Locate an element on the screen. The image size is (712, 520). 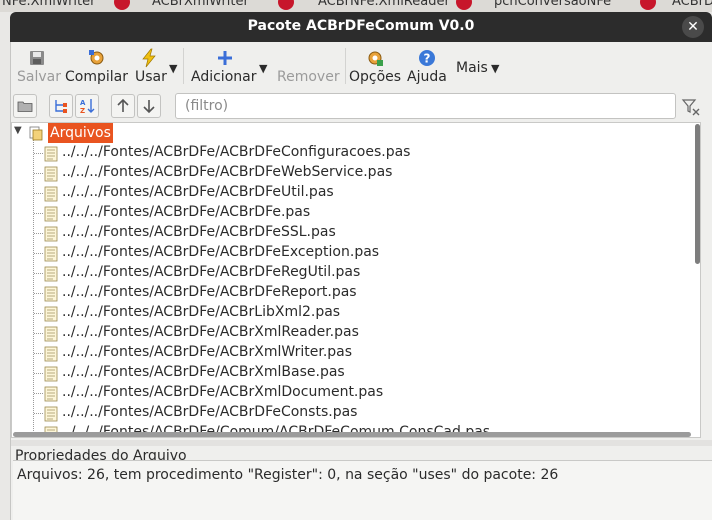
options-button: Opções is located at coordinates (375, 66).